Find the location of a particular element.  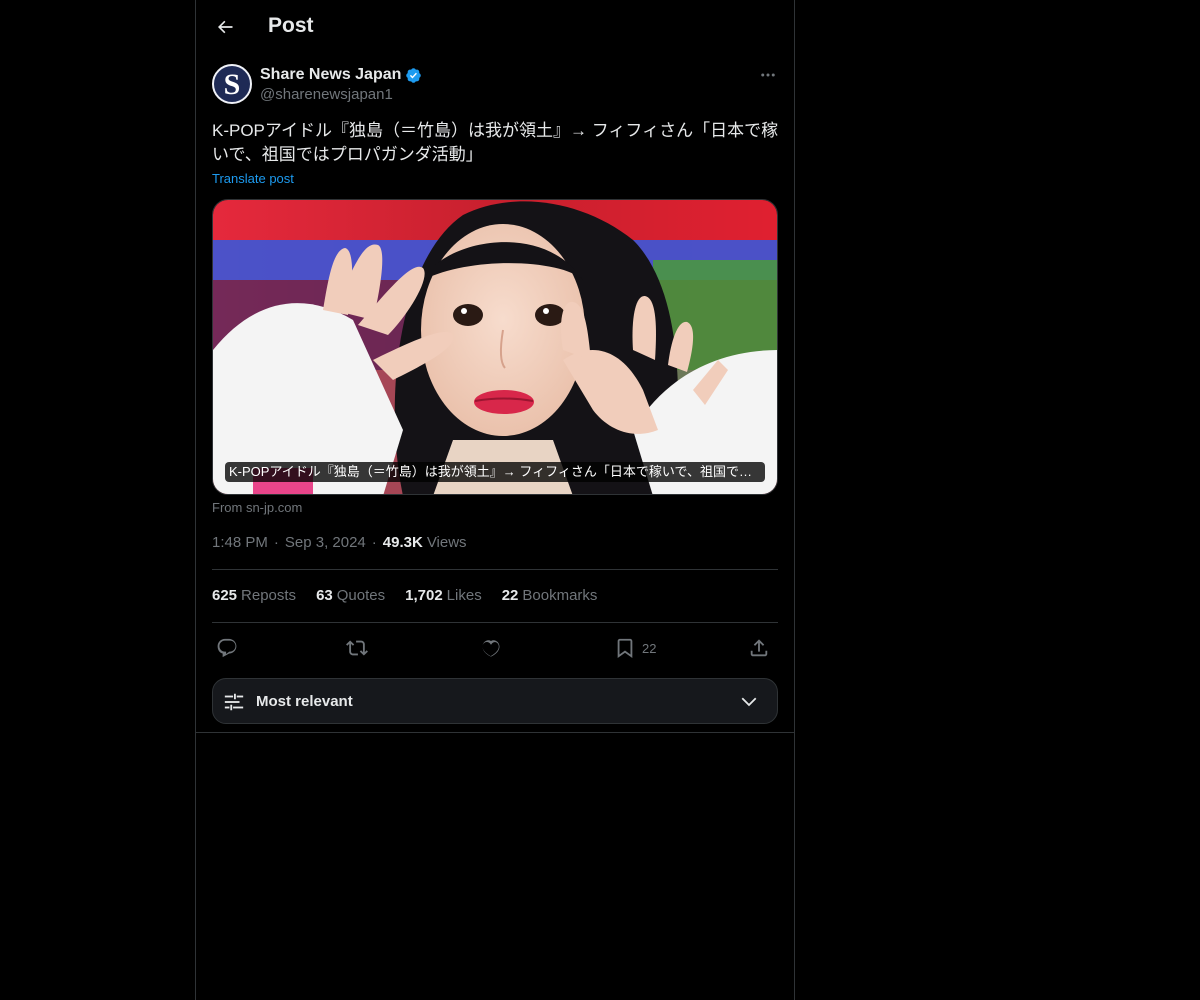

chevron-down-icon is located at coordinates (749, 702).